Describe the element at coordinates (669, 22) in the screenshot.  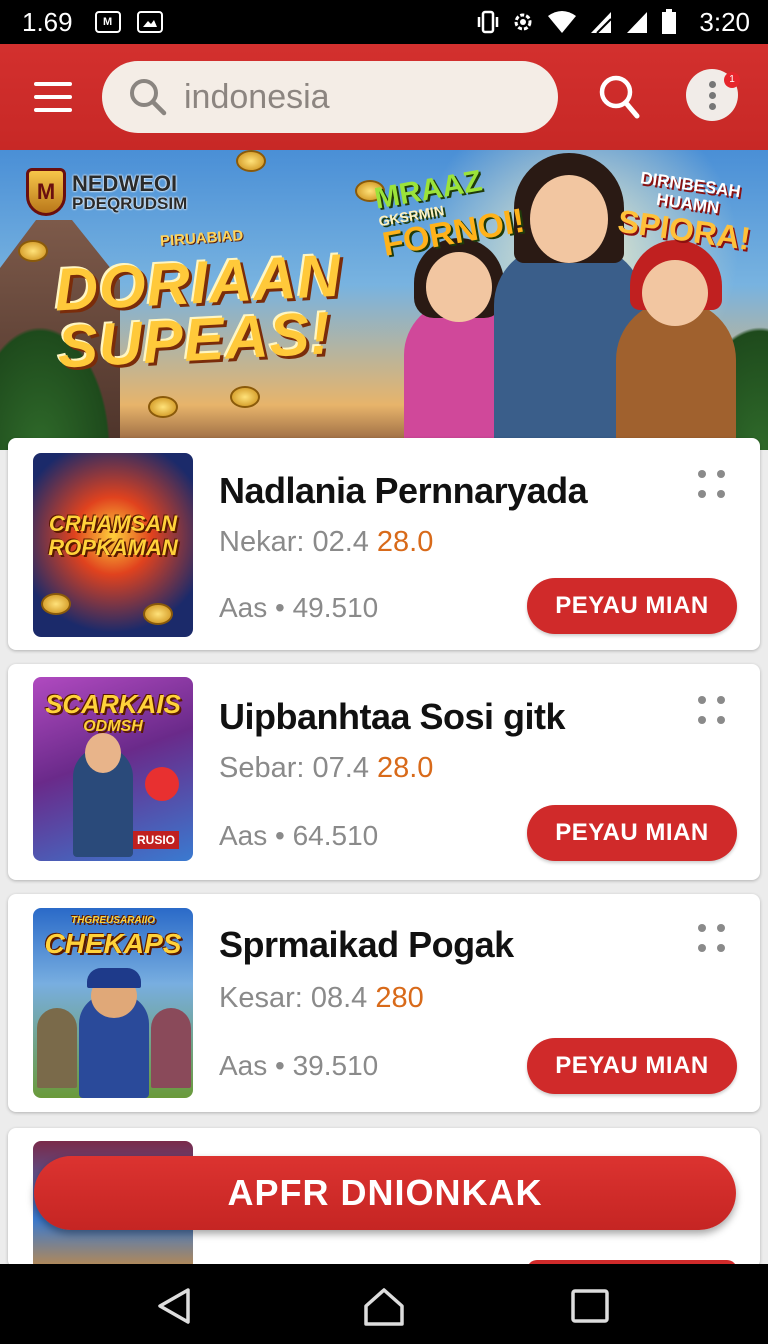
I see `battery-icon` at that location.